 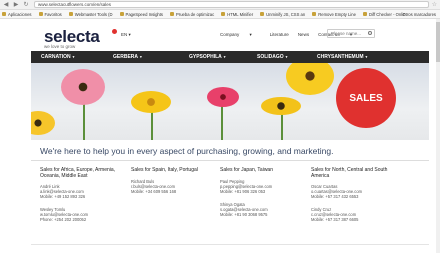 What do you see at coordinates (303, 35) in the screenshot?
I see `nav-news: News` at bounding box center [303, 35].